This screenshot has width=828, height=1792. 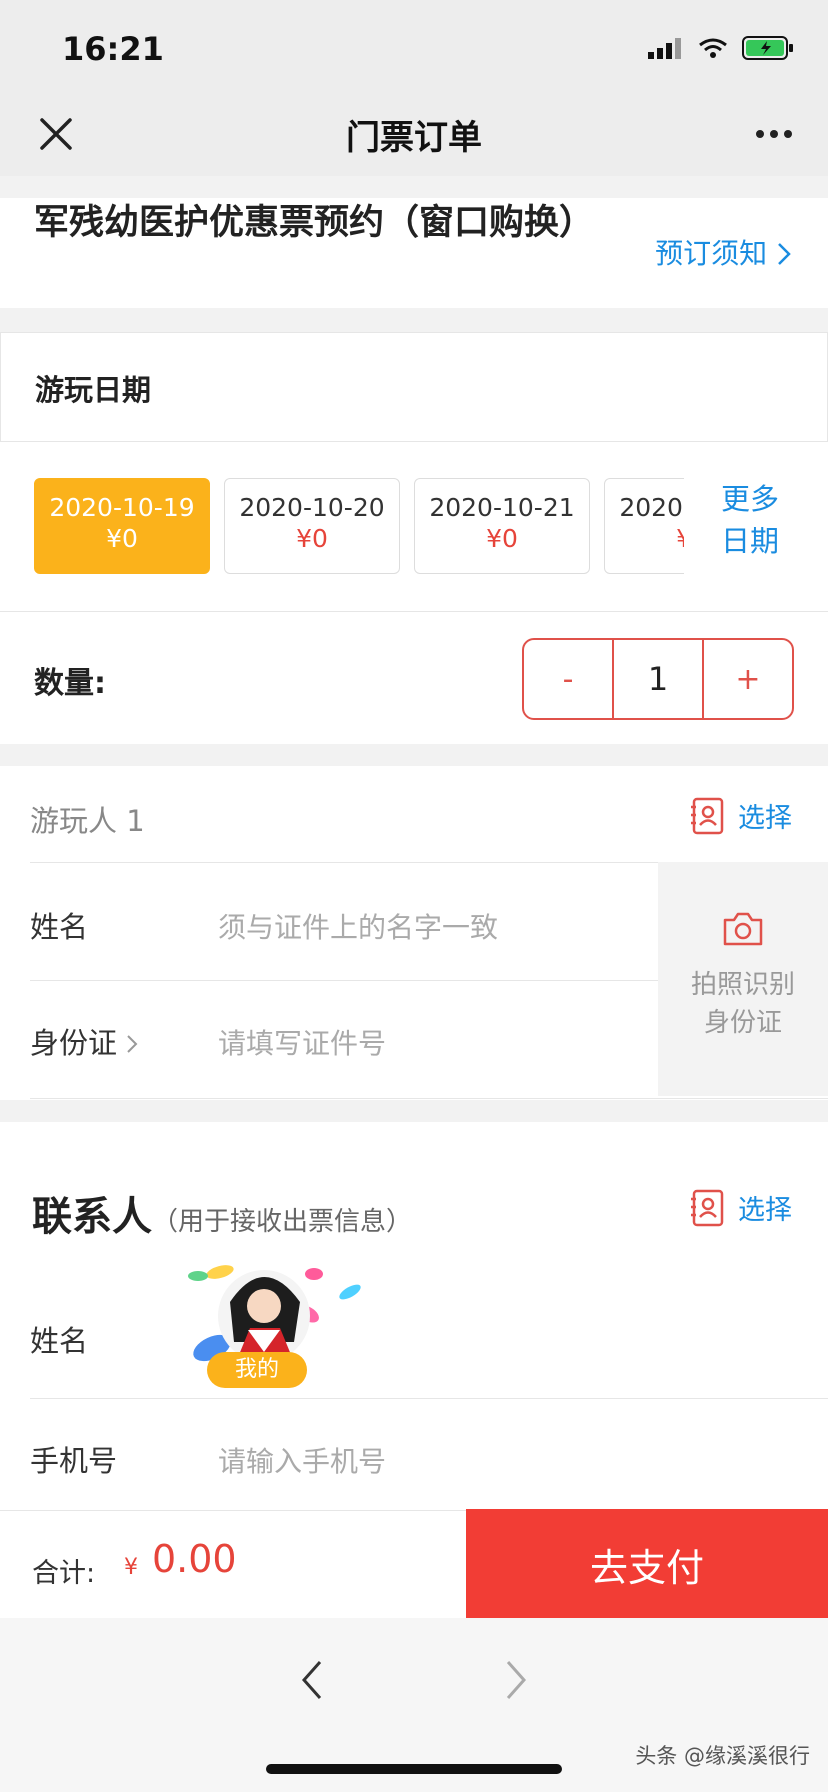 What do you see at coordinates (302, 1460) in the screenshot?
I see `phone-input: 请输入手机号` at bounding box center [302, 1460].